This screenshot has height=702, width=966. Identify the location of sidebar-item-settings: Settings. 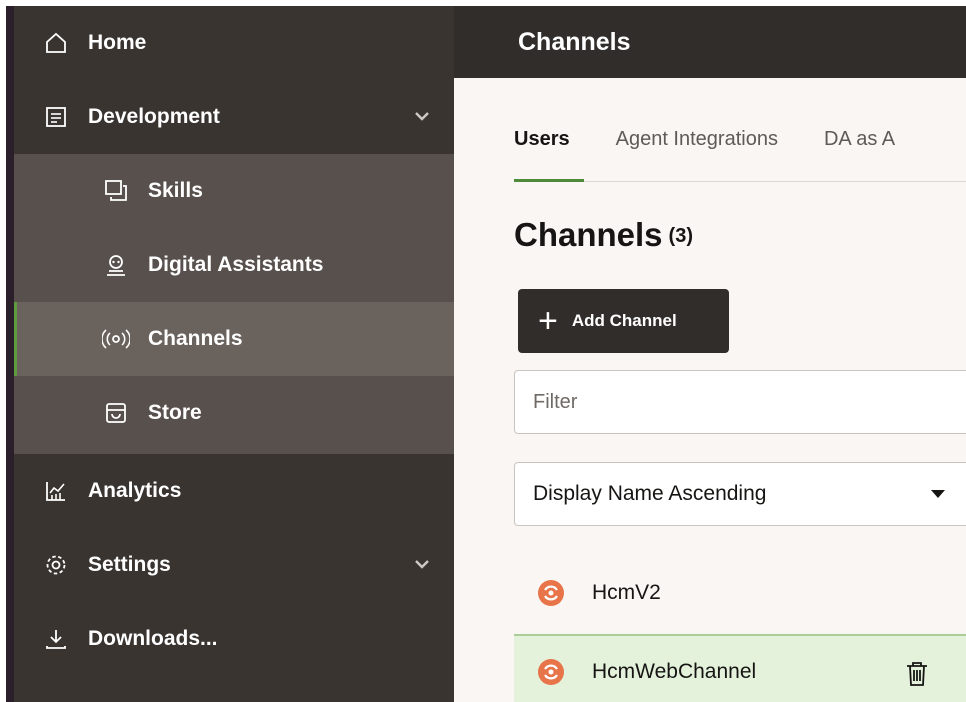
(234, 565).